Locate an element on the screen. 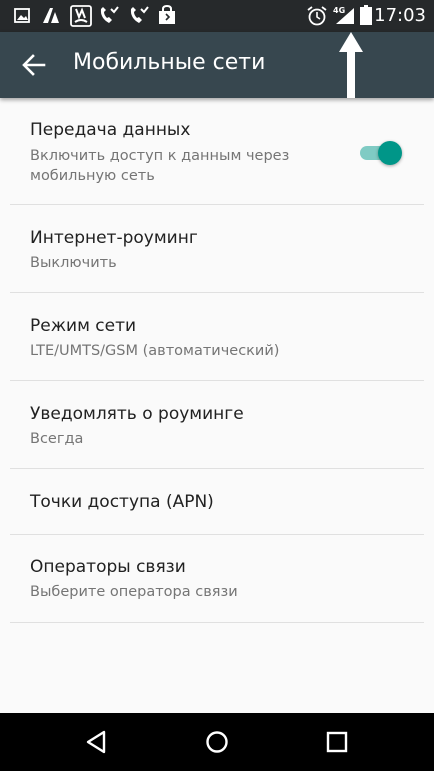 Image resolution: width=434 pixels, height=771 pixels. image-icon is located at coordinates (22, 15).